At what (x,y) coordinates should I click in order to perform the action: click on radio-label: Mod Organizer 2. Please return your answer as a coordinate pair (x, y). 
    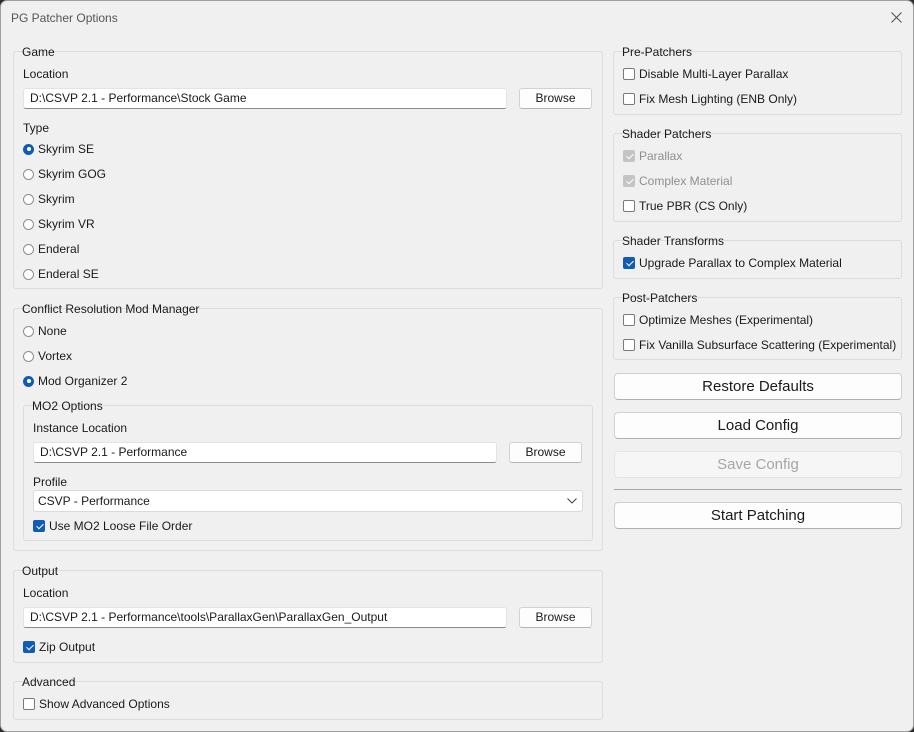
    Looking at the image, I should click on (83, 381).